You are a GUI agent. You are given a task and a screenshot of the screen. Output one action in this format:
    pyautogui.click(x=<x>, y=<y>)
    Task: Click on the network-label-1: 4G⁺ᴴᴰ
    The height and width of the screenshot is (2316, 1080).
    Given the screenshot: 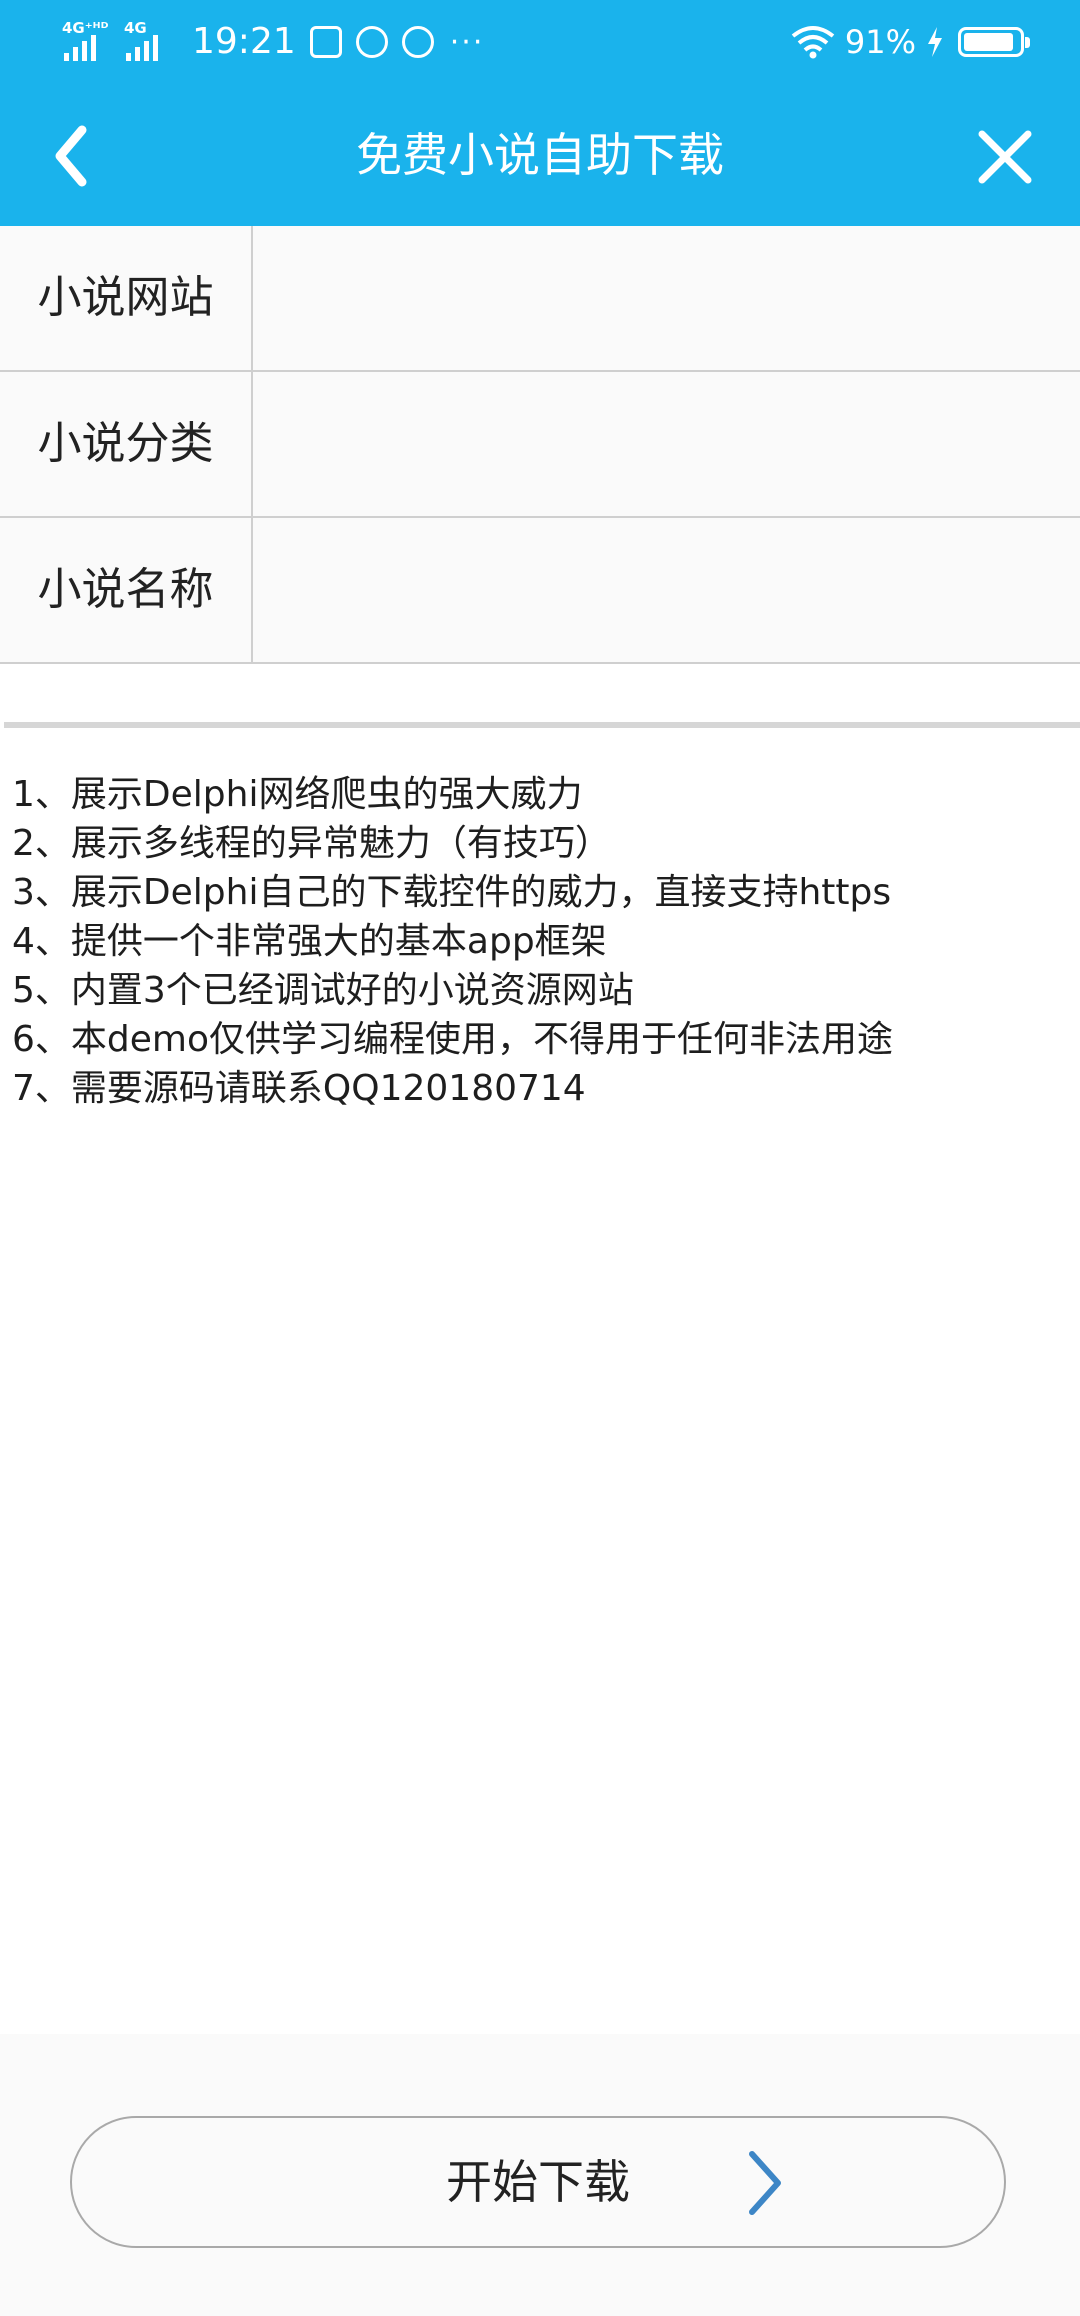 What is the action you would take?
    pyautogui.click(x=85, y=28)
    